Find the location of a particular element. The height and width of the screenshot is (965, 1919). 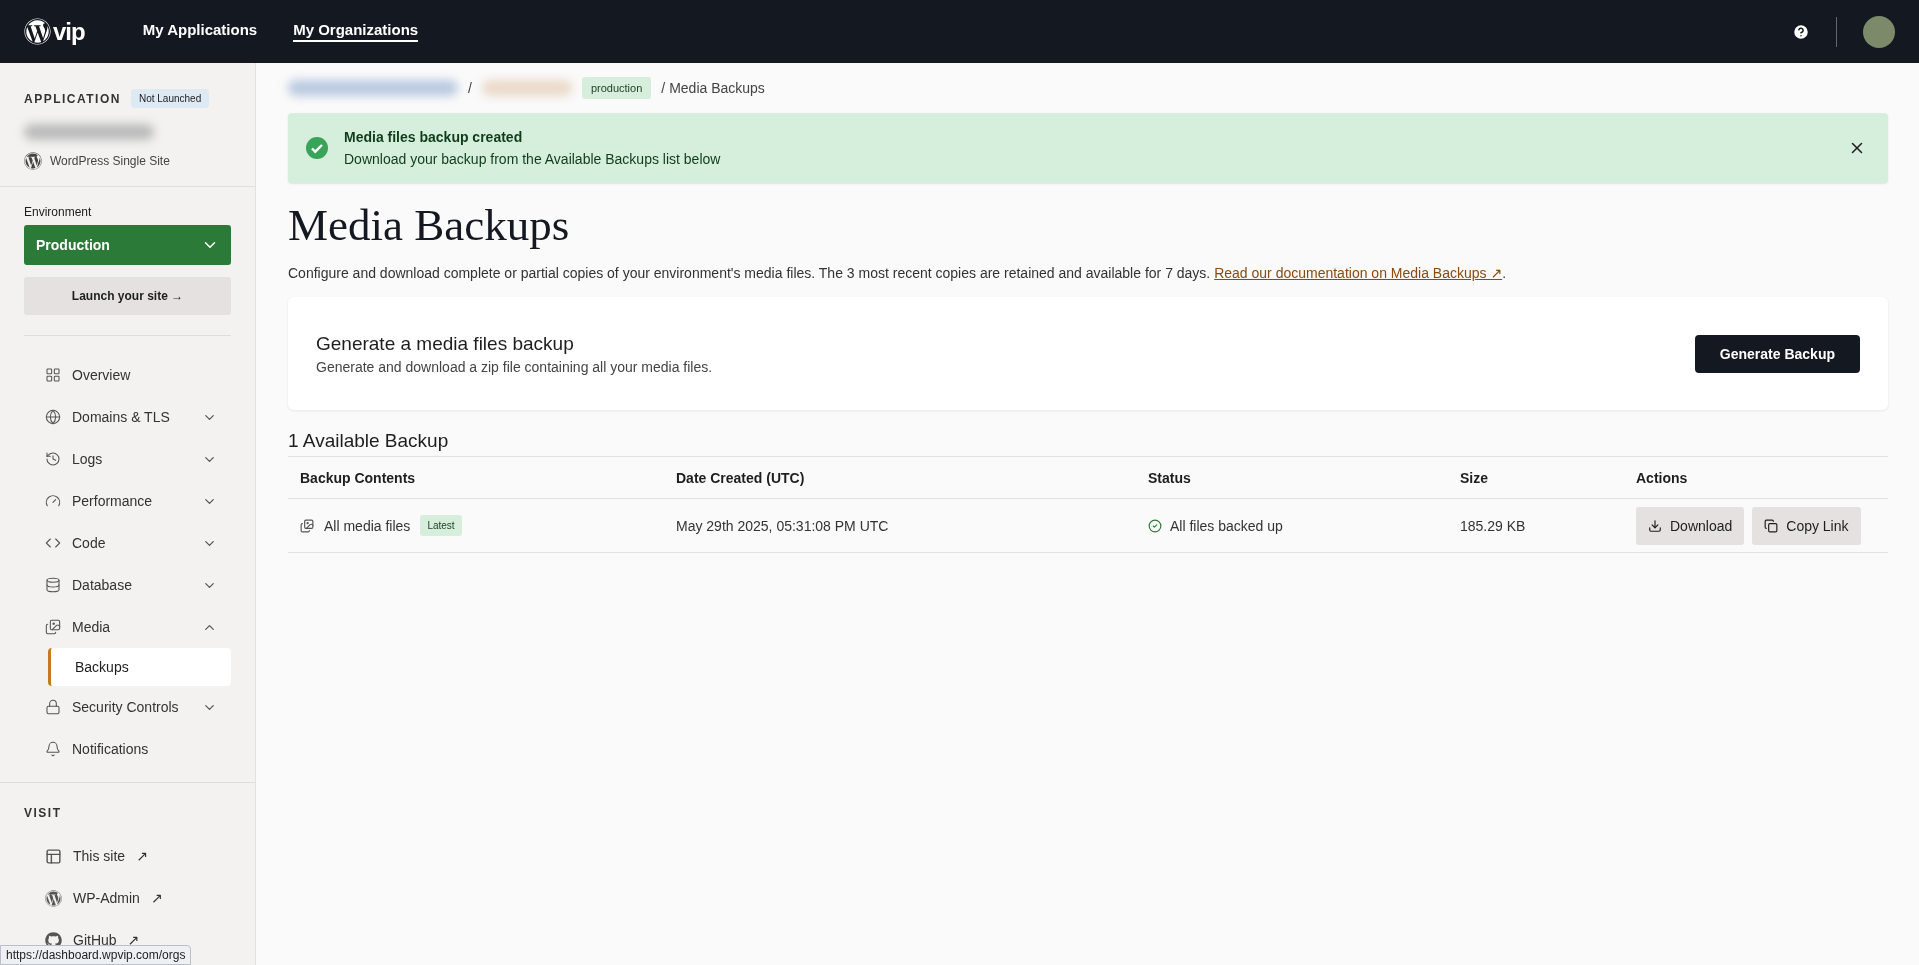

action-button: Download is located at coordinates (1690, 525).